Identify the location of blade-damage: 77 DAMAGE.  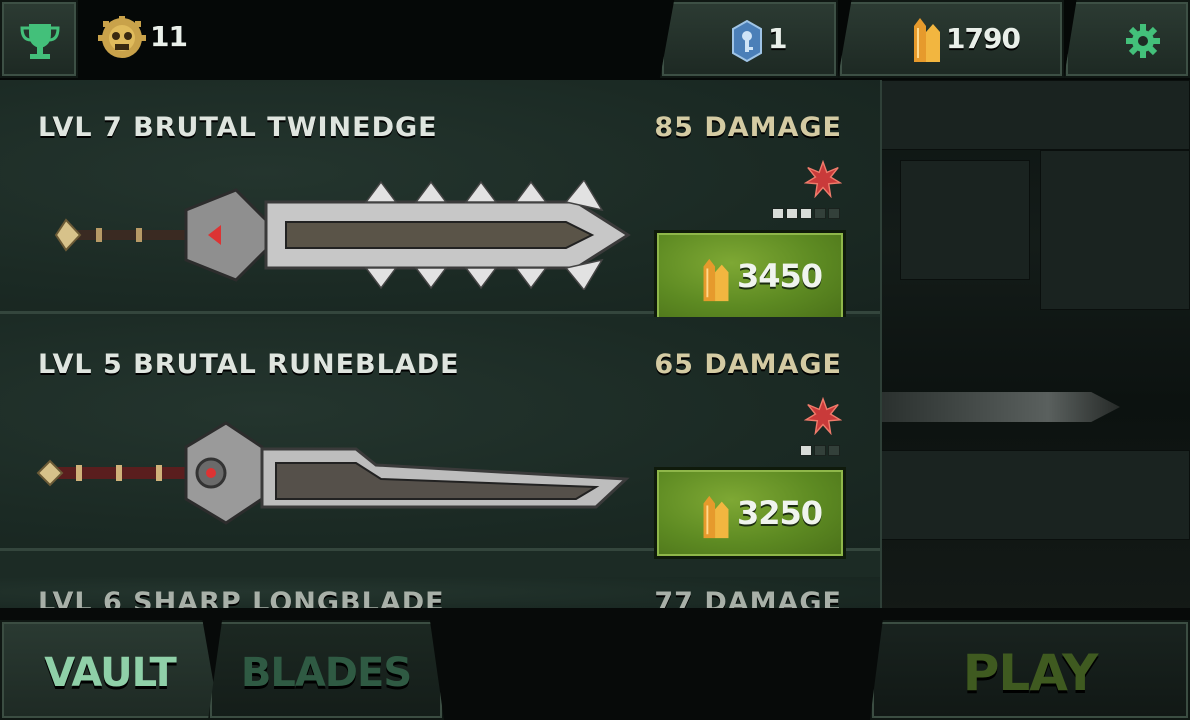
(748, 597).